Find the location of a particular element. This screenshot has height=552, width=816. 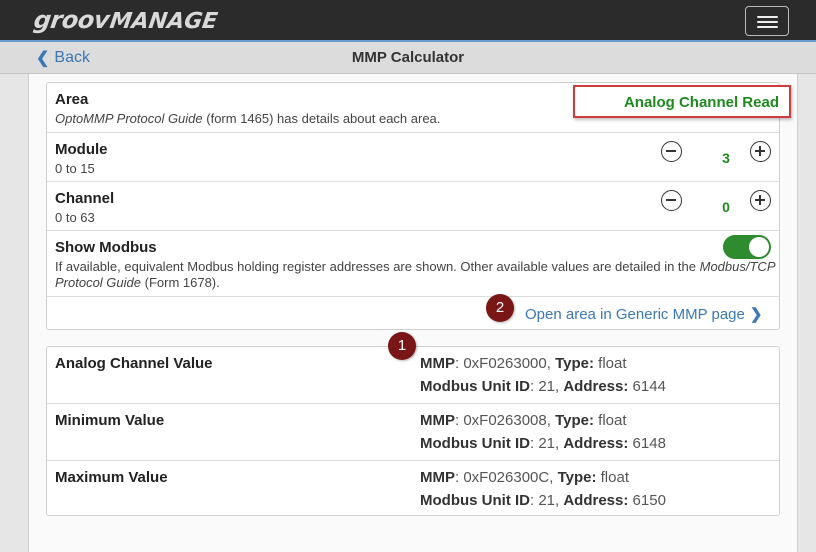

modbus-desc-part2: (Form 1678). is located at coordinates (180, 282).